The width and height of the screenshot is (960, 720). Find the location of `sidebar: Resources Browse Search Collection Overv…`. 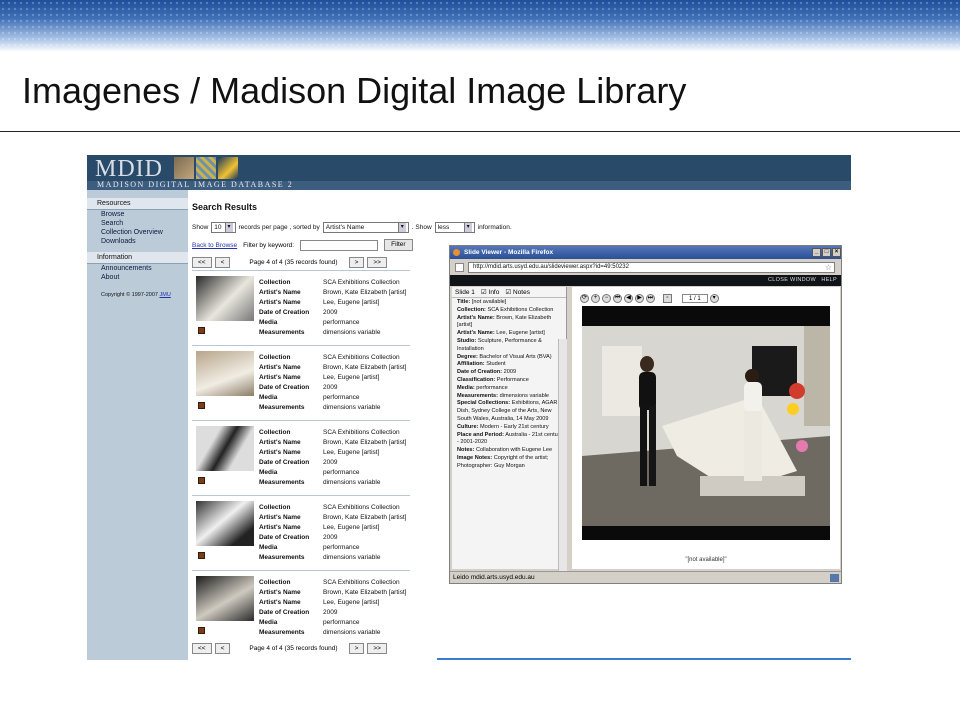

sidebar: Resources Browse Search Collection Overv… is located at coordinates (137, 425).